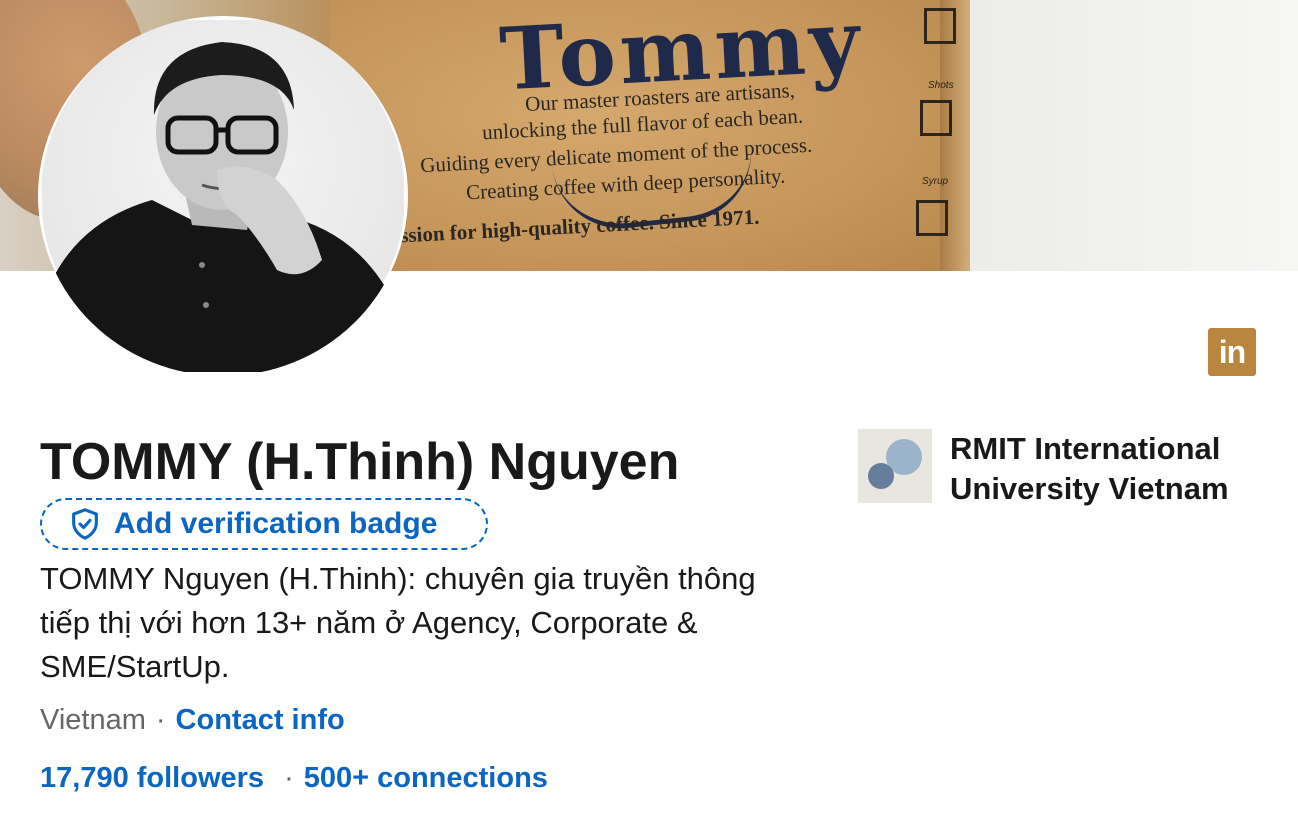 The height and width of the screenshot is (814, 1298). What do you see at coordinates (152, 778) in the screenshot?
I see `followers-link: 17,790 followers` at bounding box center [152, 778].